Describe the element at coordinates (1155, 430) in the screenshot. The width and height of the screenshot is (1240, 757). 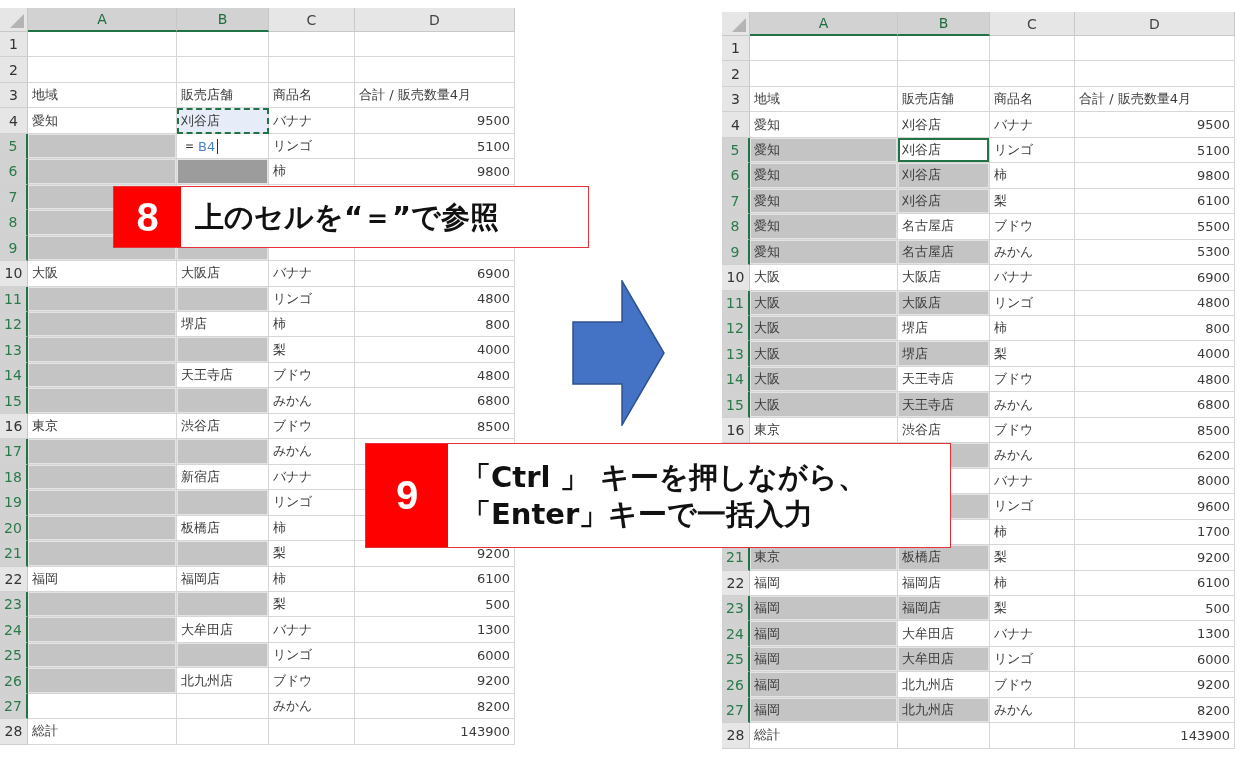
I see `table-cell: 8500` at that location.